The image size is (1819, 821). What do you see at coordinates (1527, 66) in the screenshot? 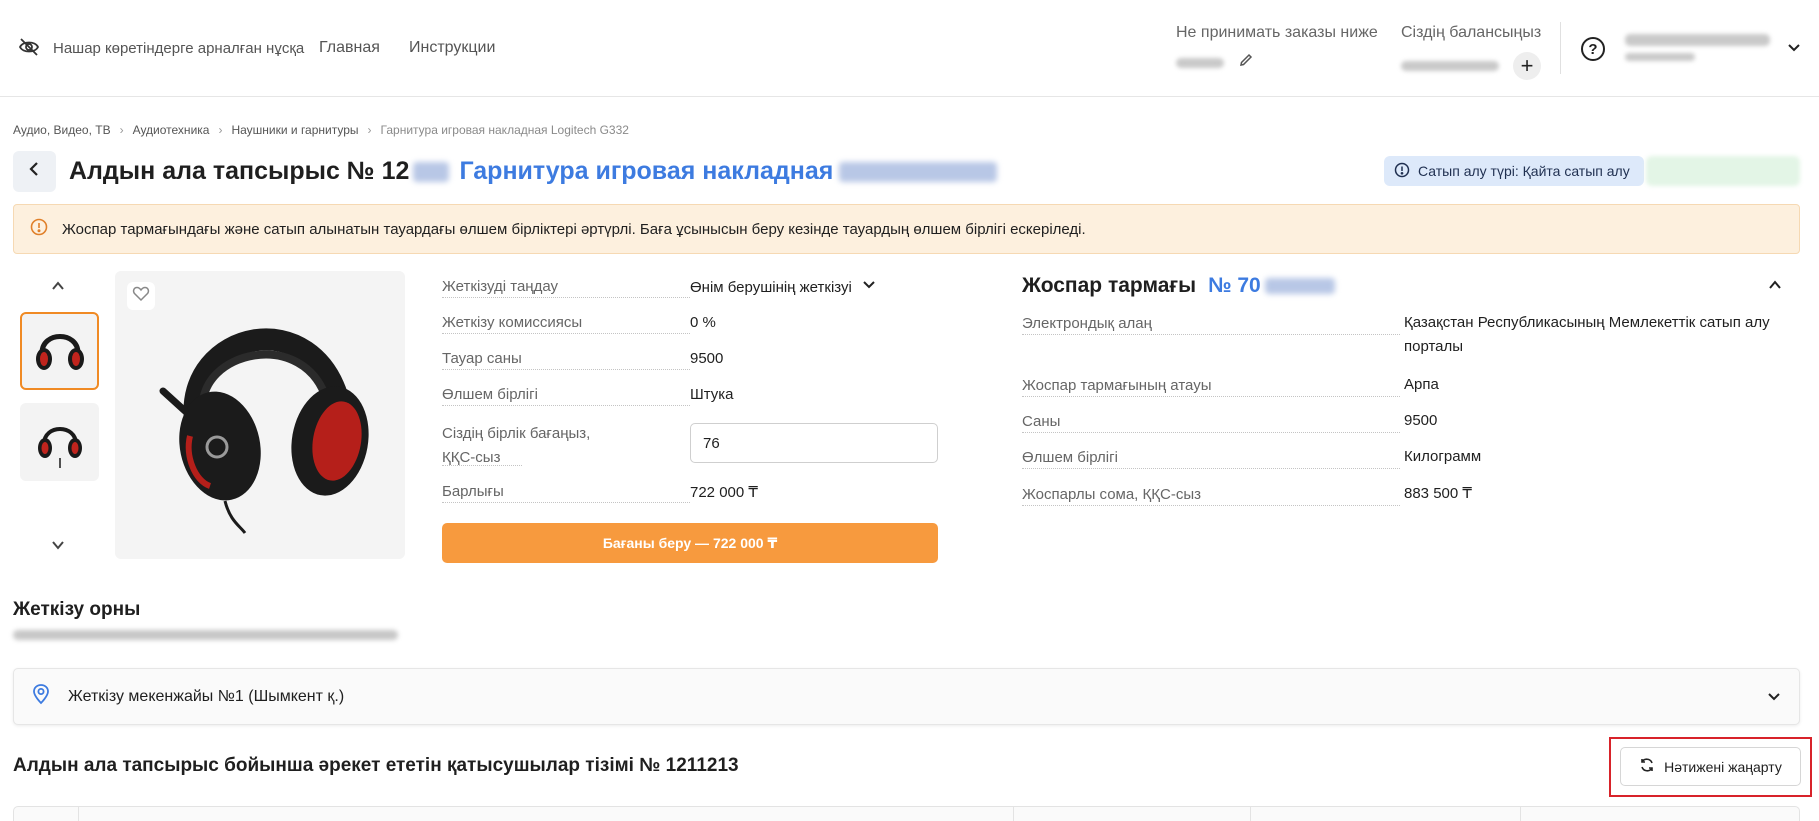
I see `top-up-balance-button: +` at bounding box center [1527, 66].